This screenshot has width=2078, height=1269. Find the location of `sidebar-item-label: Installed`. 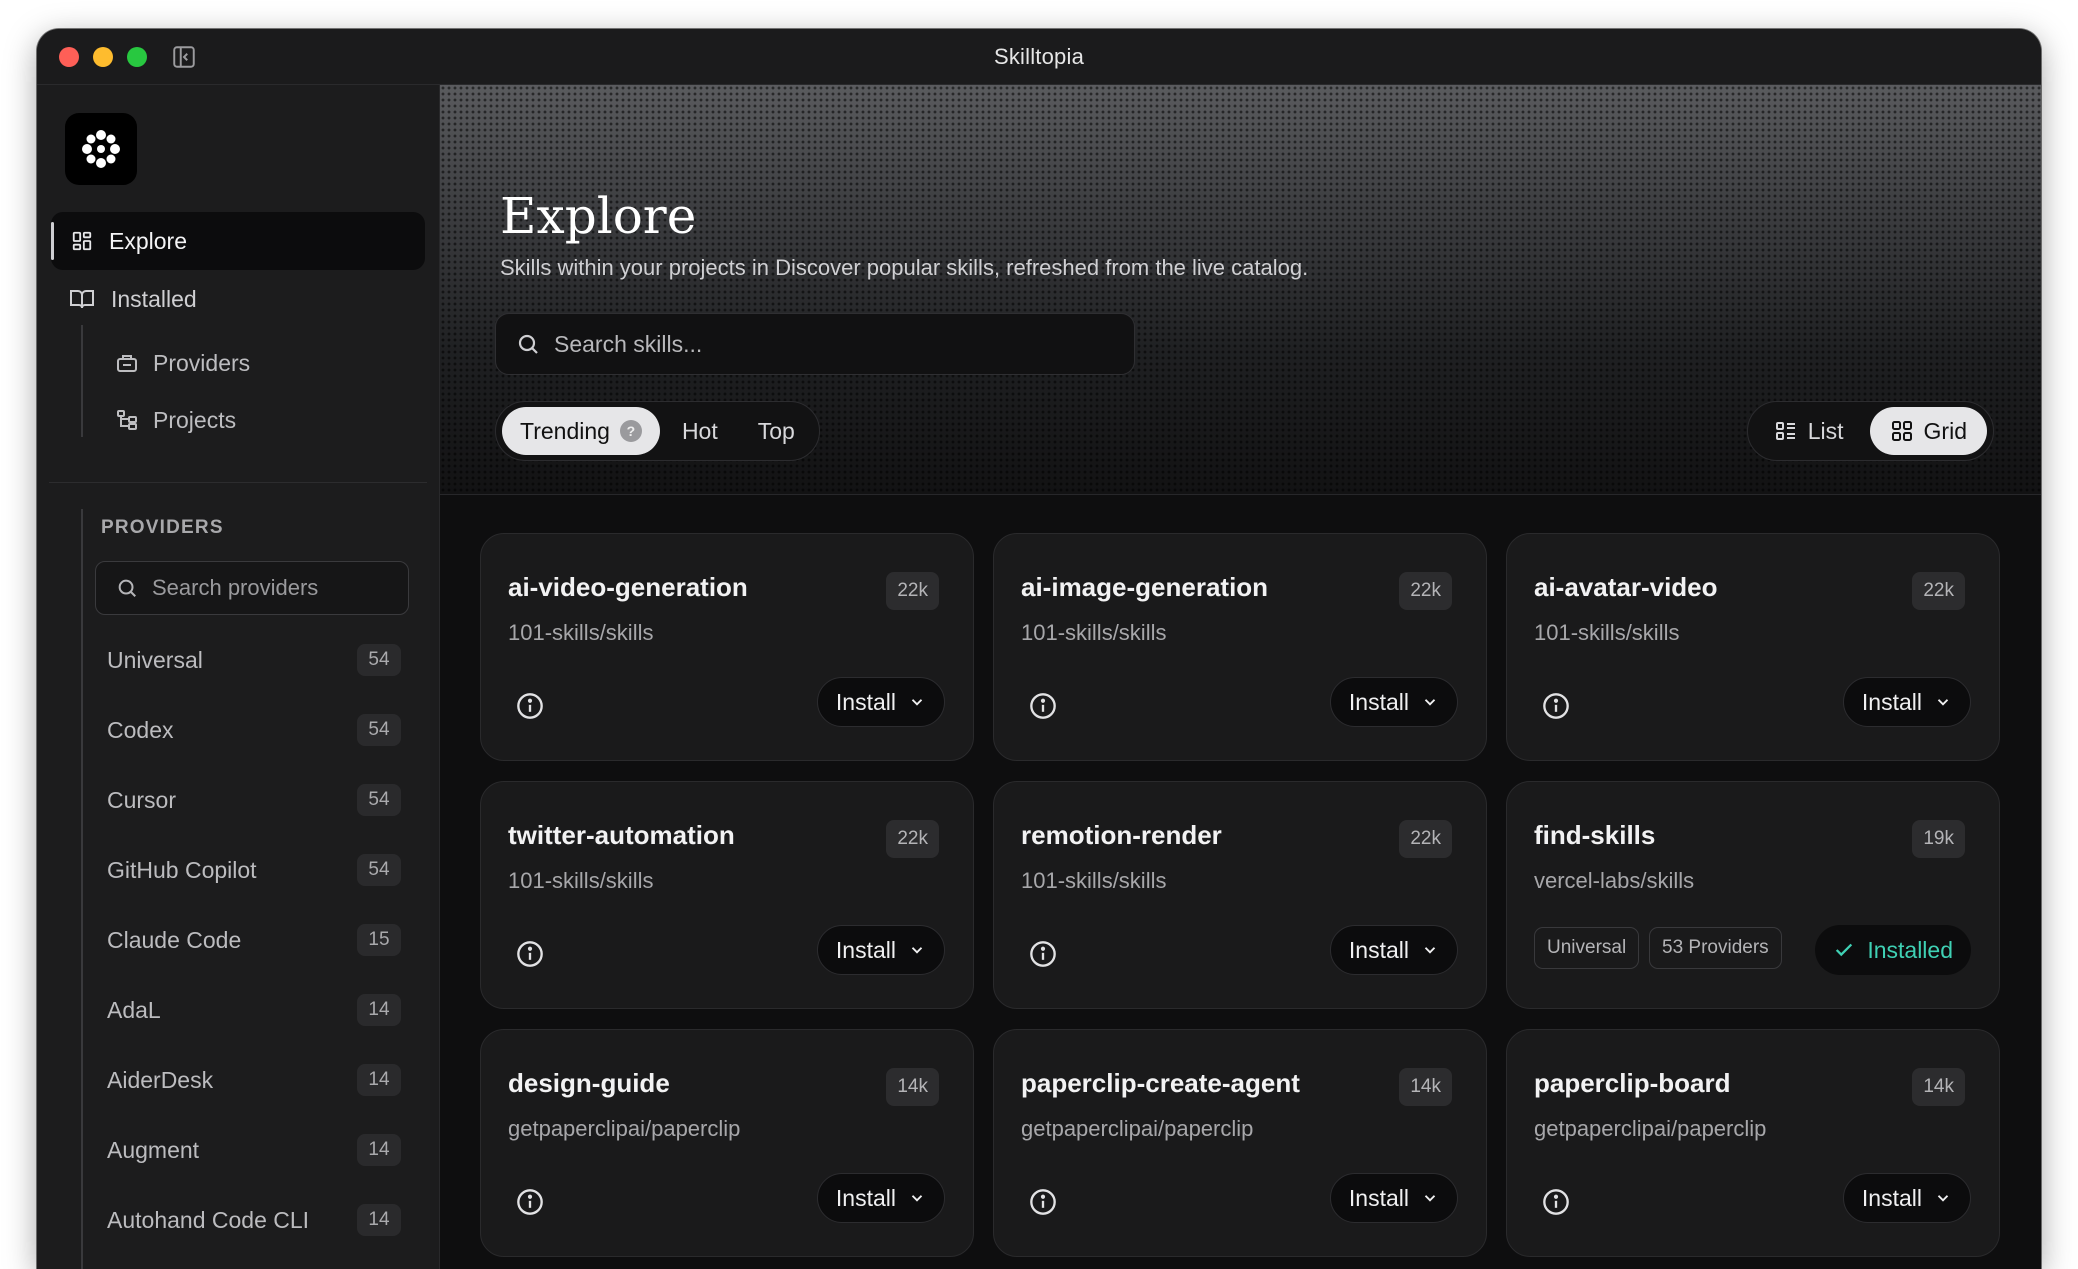

sidebar-item-label: Installed is located at coordinates (154, 298).